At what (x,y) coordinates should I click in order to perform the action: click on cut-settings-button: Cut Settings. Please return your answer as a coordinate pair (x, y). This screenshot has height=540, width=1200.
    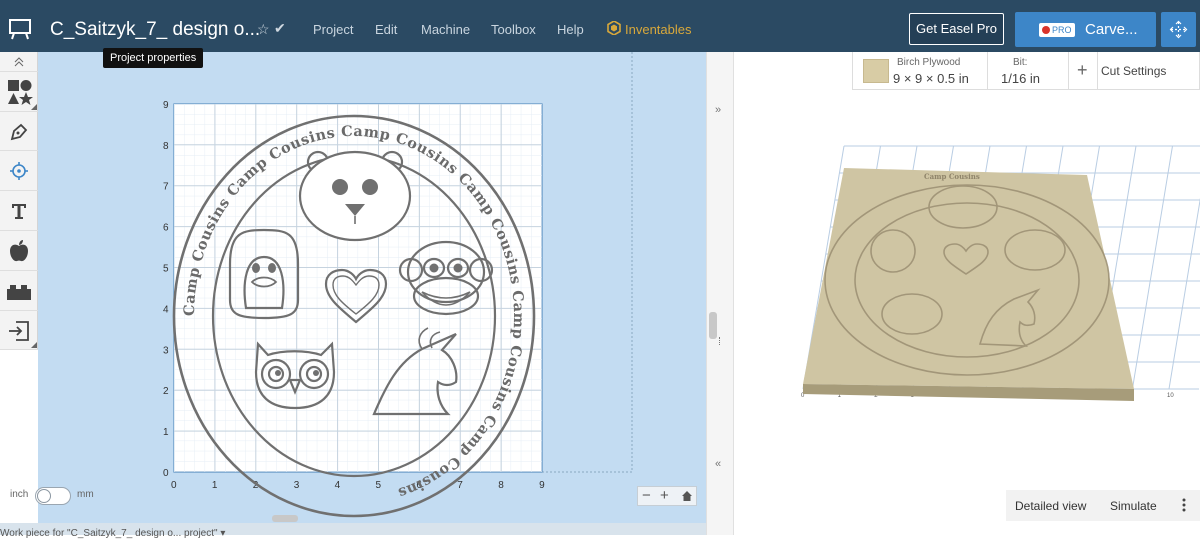
    Looking at the image, I should click on (1133, 71).